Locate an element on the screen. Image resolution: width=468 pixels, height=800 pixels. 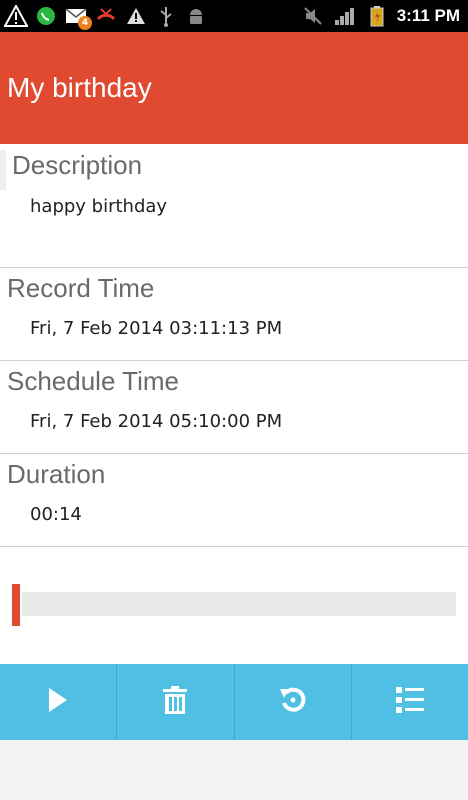
status-bar: 4 3:11 PM is located at coordinates (234, 16).